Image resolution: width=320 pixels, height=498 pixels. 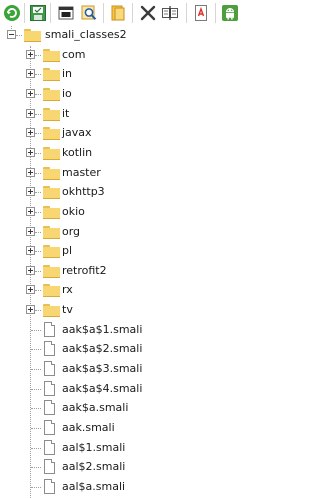 I want to click on tree-node-label: pl, so click(x=67, y=251).